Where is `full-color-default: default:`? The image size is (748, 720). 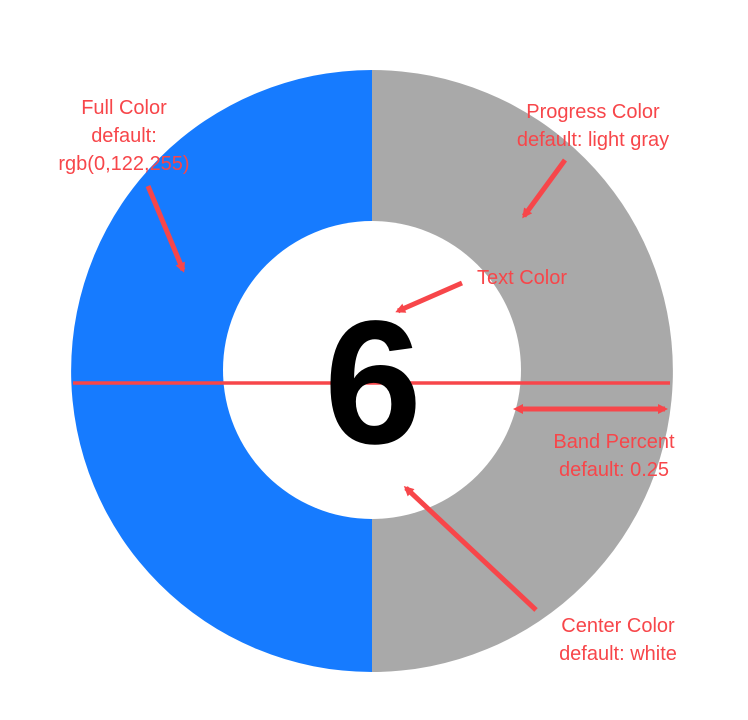 full-color-default: default: is located at coordinates (124, 136).